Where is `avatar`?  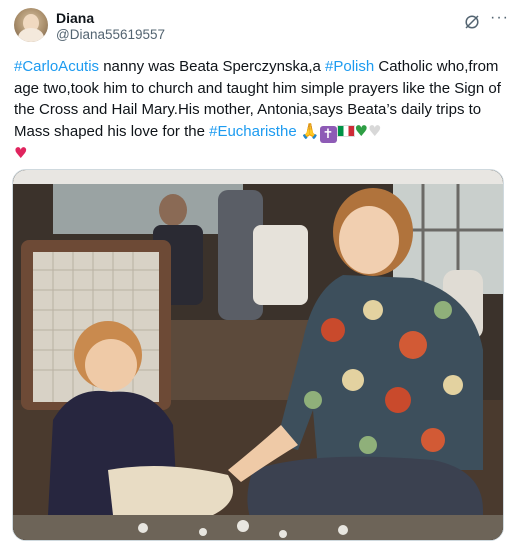
avatar is located at coordinates (31, 25).